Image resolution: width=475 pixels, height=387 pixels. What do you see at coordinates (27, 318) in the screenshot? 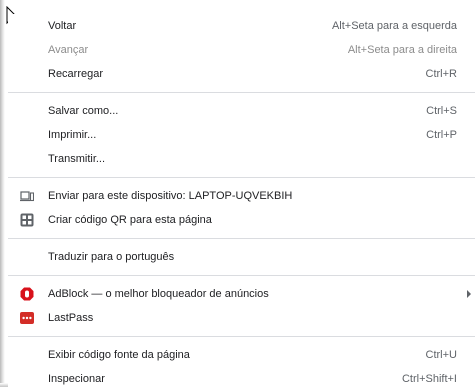
I see `lastpass-icon` at bounding box center [27, 318].